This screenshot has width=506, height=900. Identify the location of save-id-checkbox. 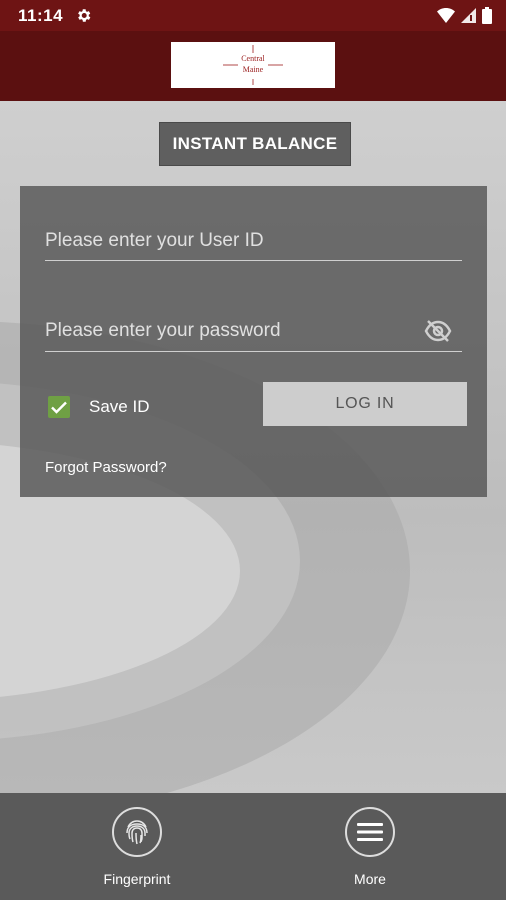
(59, 407).